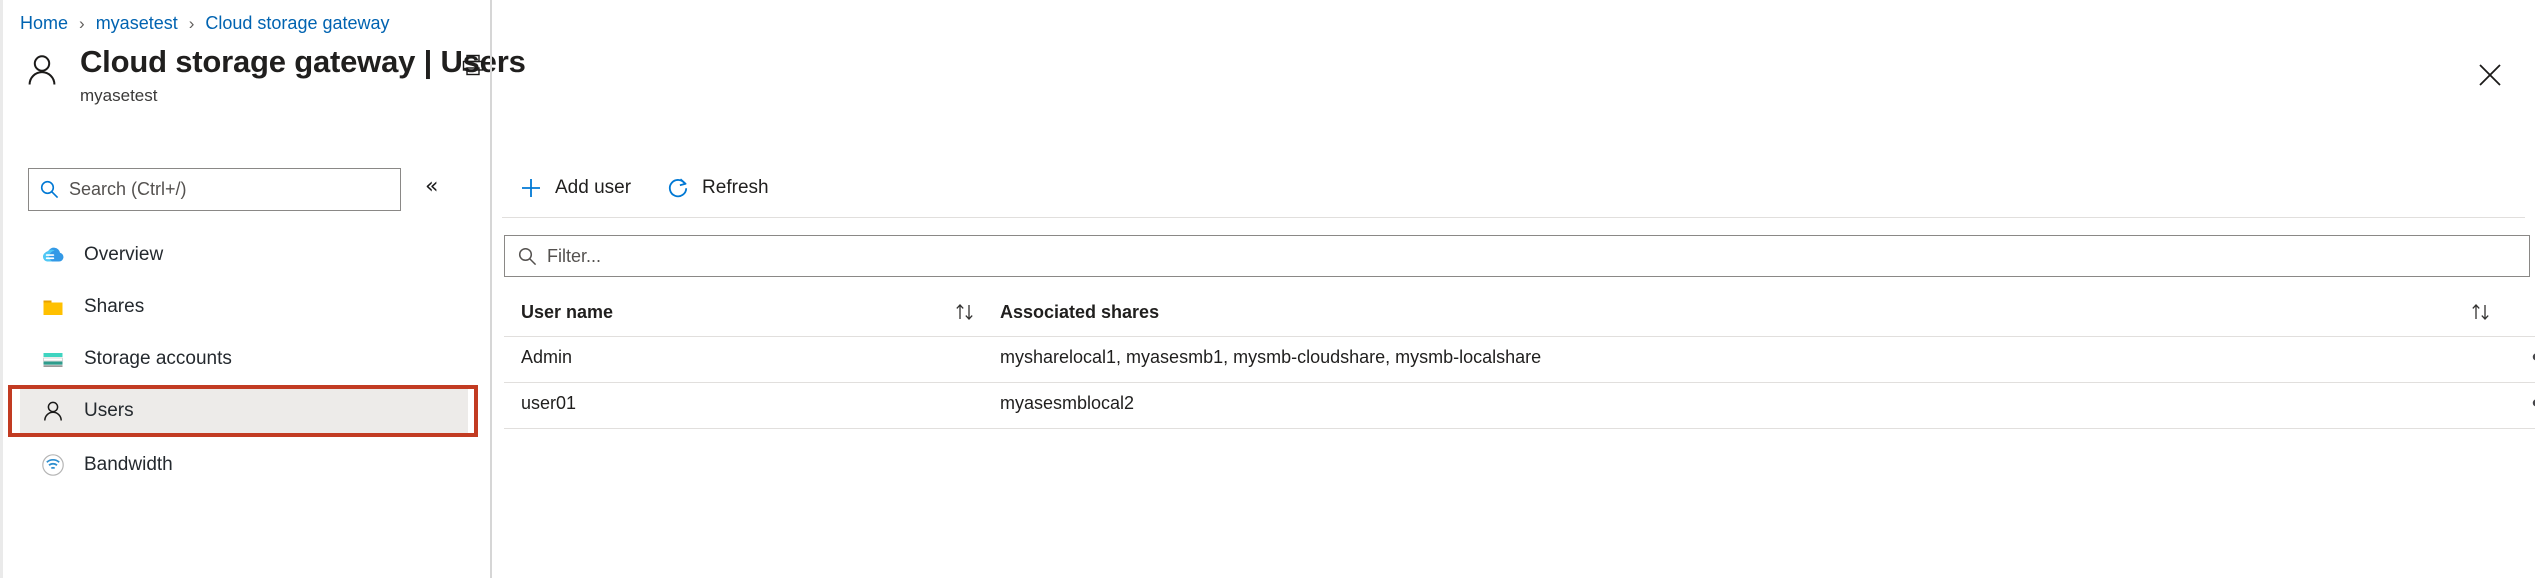 This screenshot has width=2535, height=578. What do you see at coordinates (1277, 74) in the screenshot?
I see `page-header: Cloud storage gateway | Users myasetest` at bounding box center [1277, 74].